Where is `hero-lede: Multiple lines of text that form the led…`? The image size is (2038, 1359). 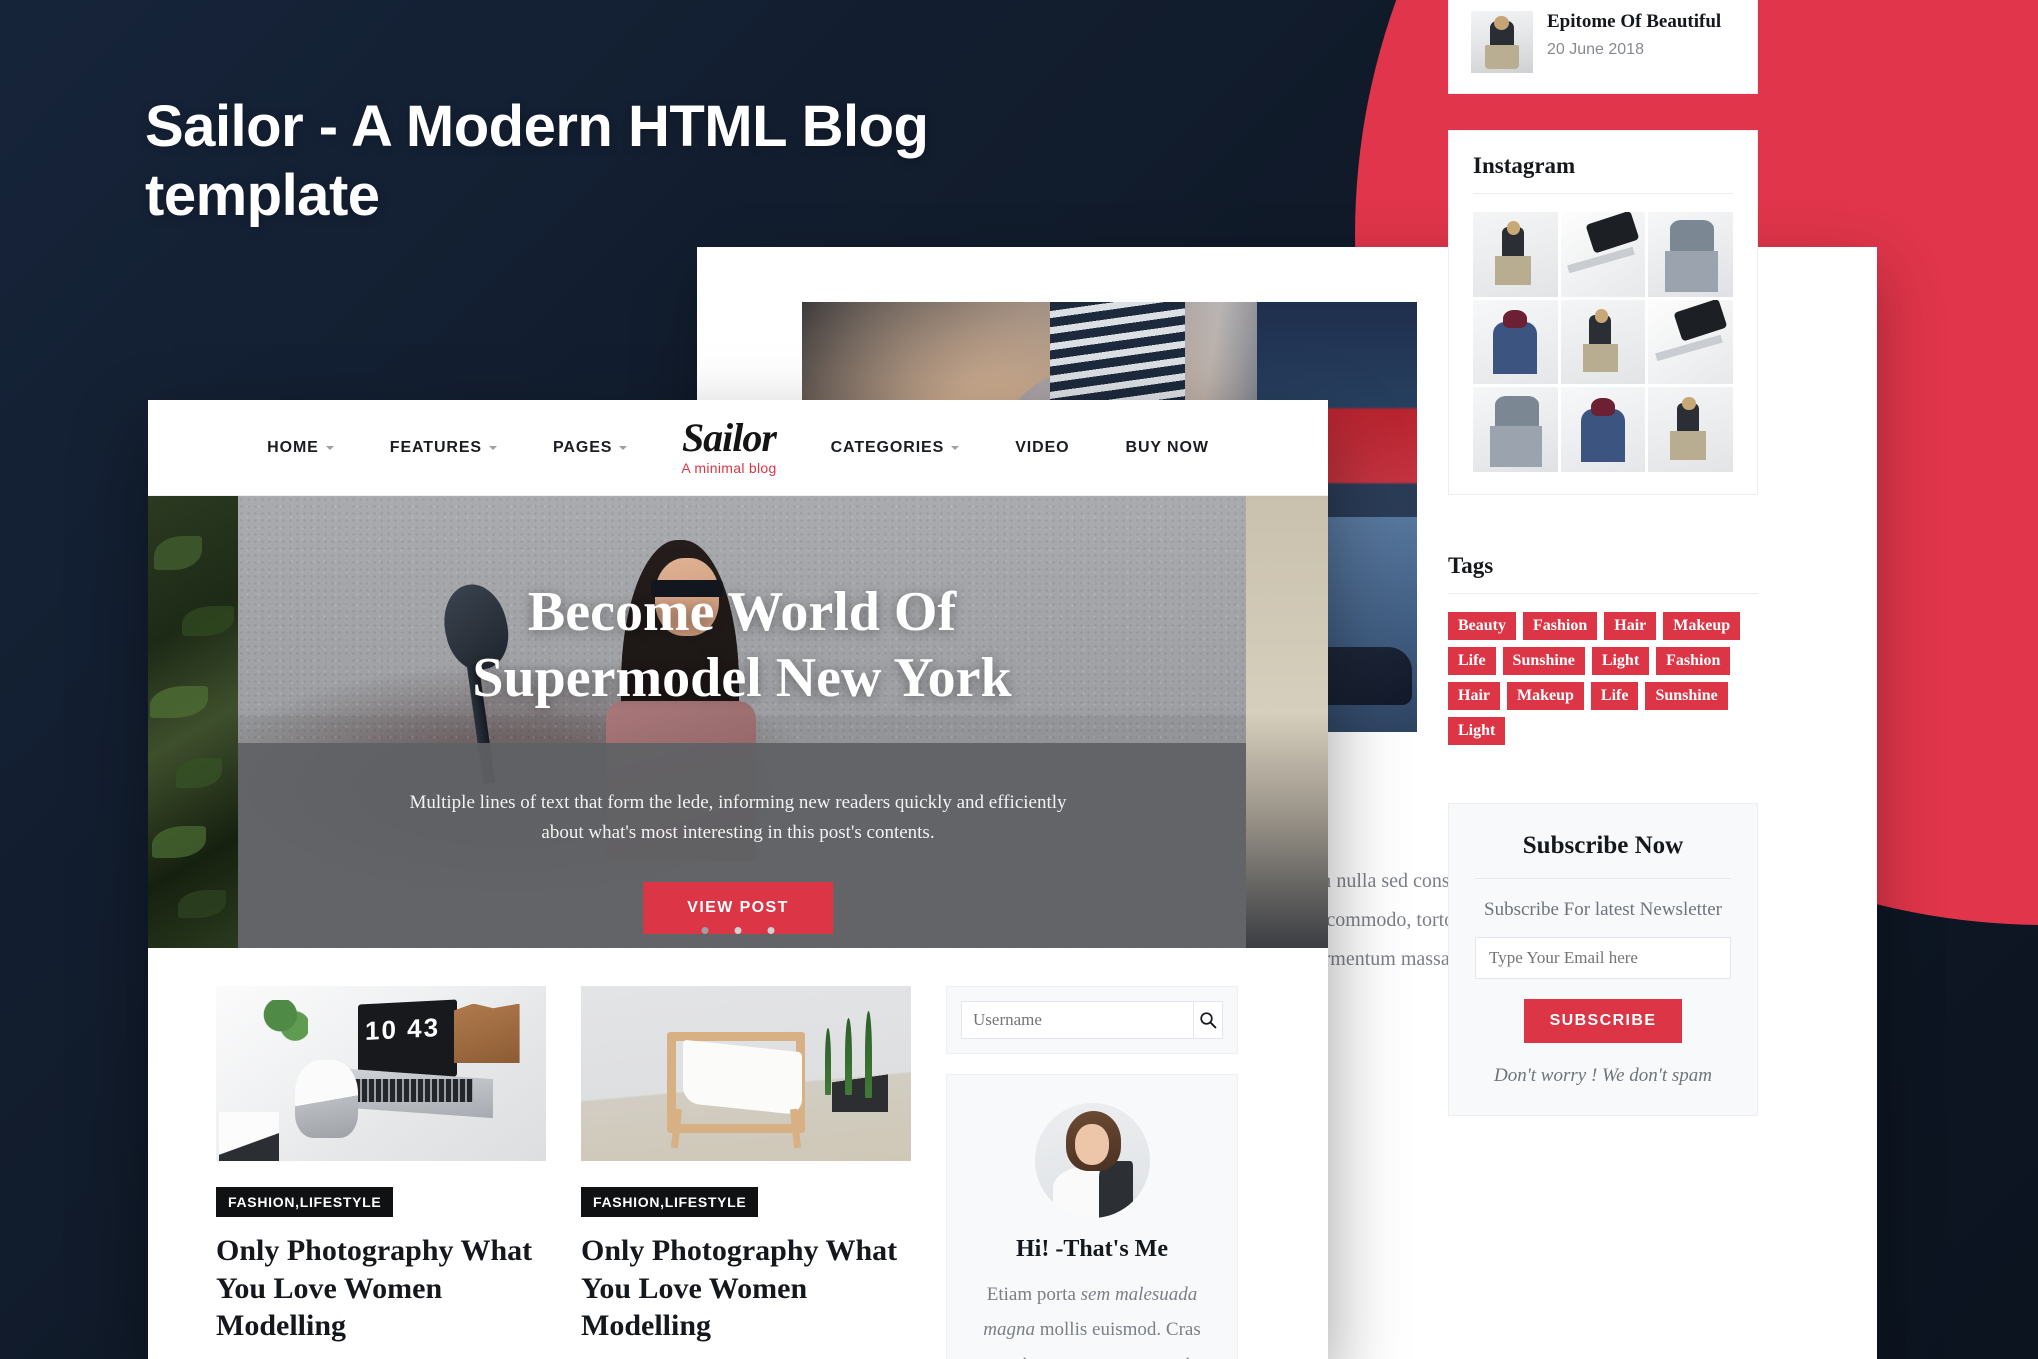 hero-lede: Multiple lines of text that form the led… is located at coordinates (738, 818).